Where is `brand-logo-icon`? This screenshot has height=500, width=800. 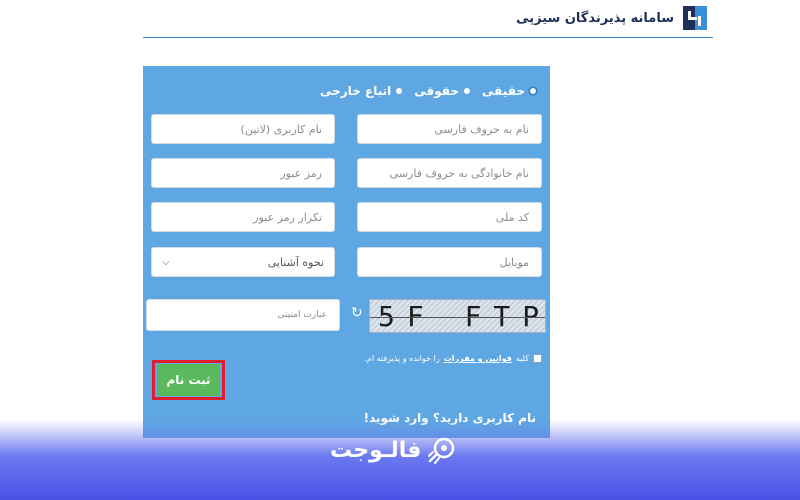 brand-logo-icon is located at coordinates (695, 18).